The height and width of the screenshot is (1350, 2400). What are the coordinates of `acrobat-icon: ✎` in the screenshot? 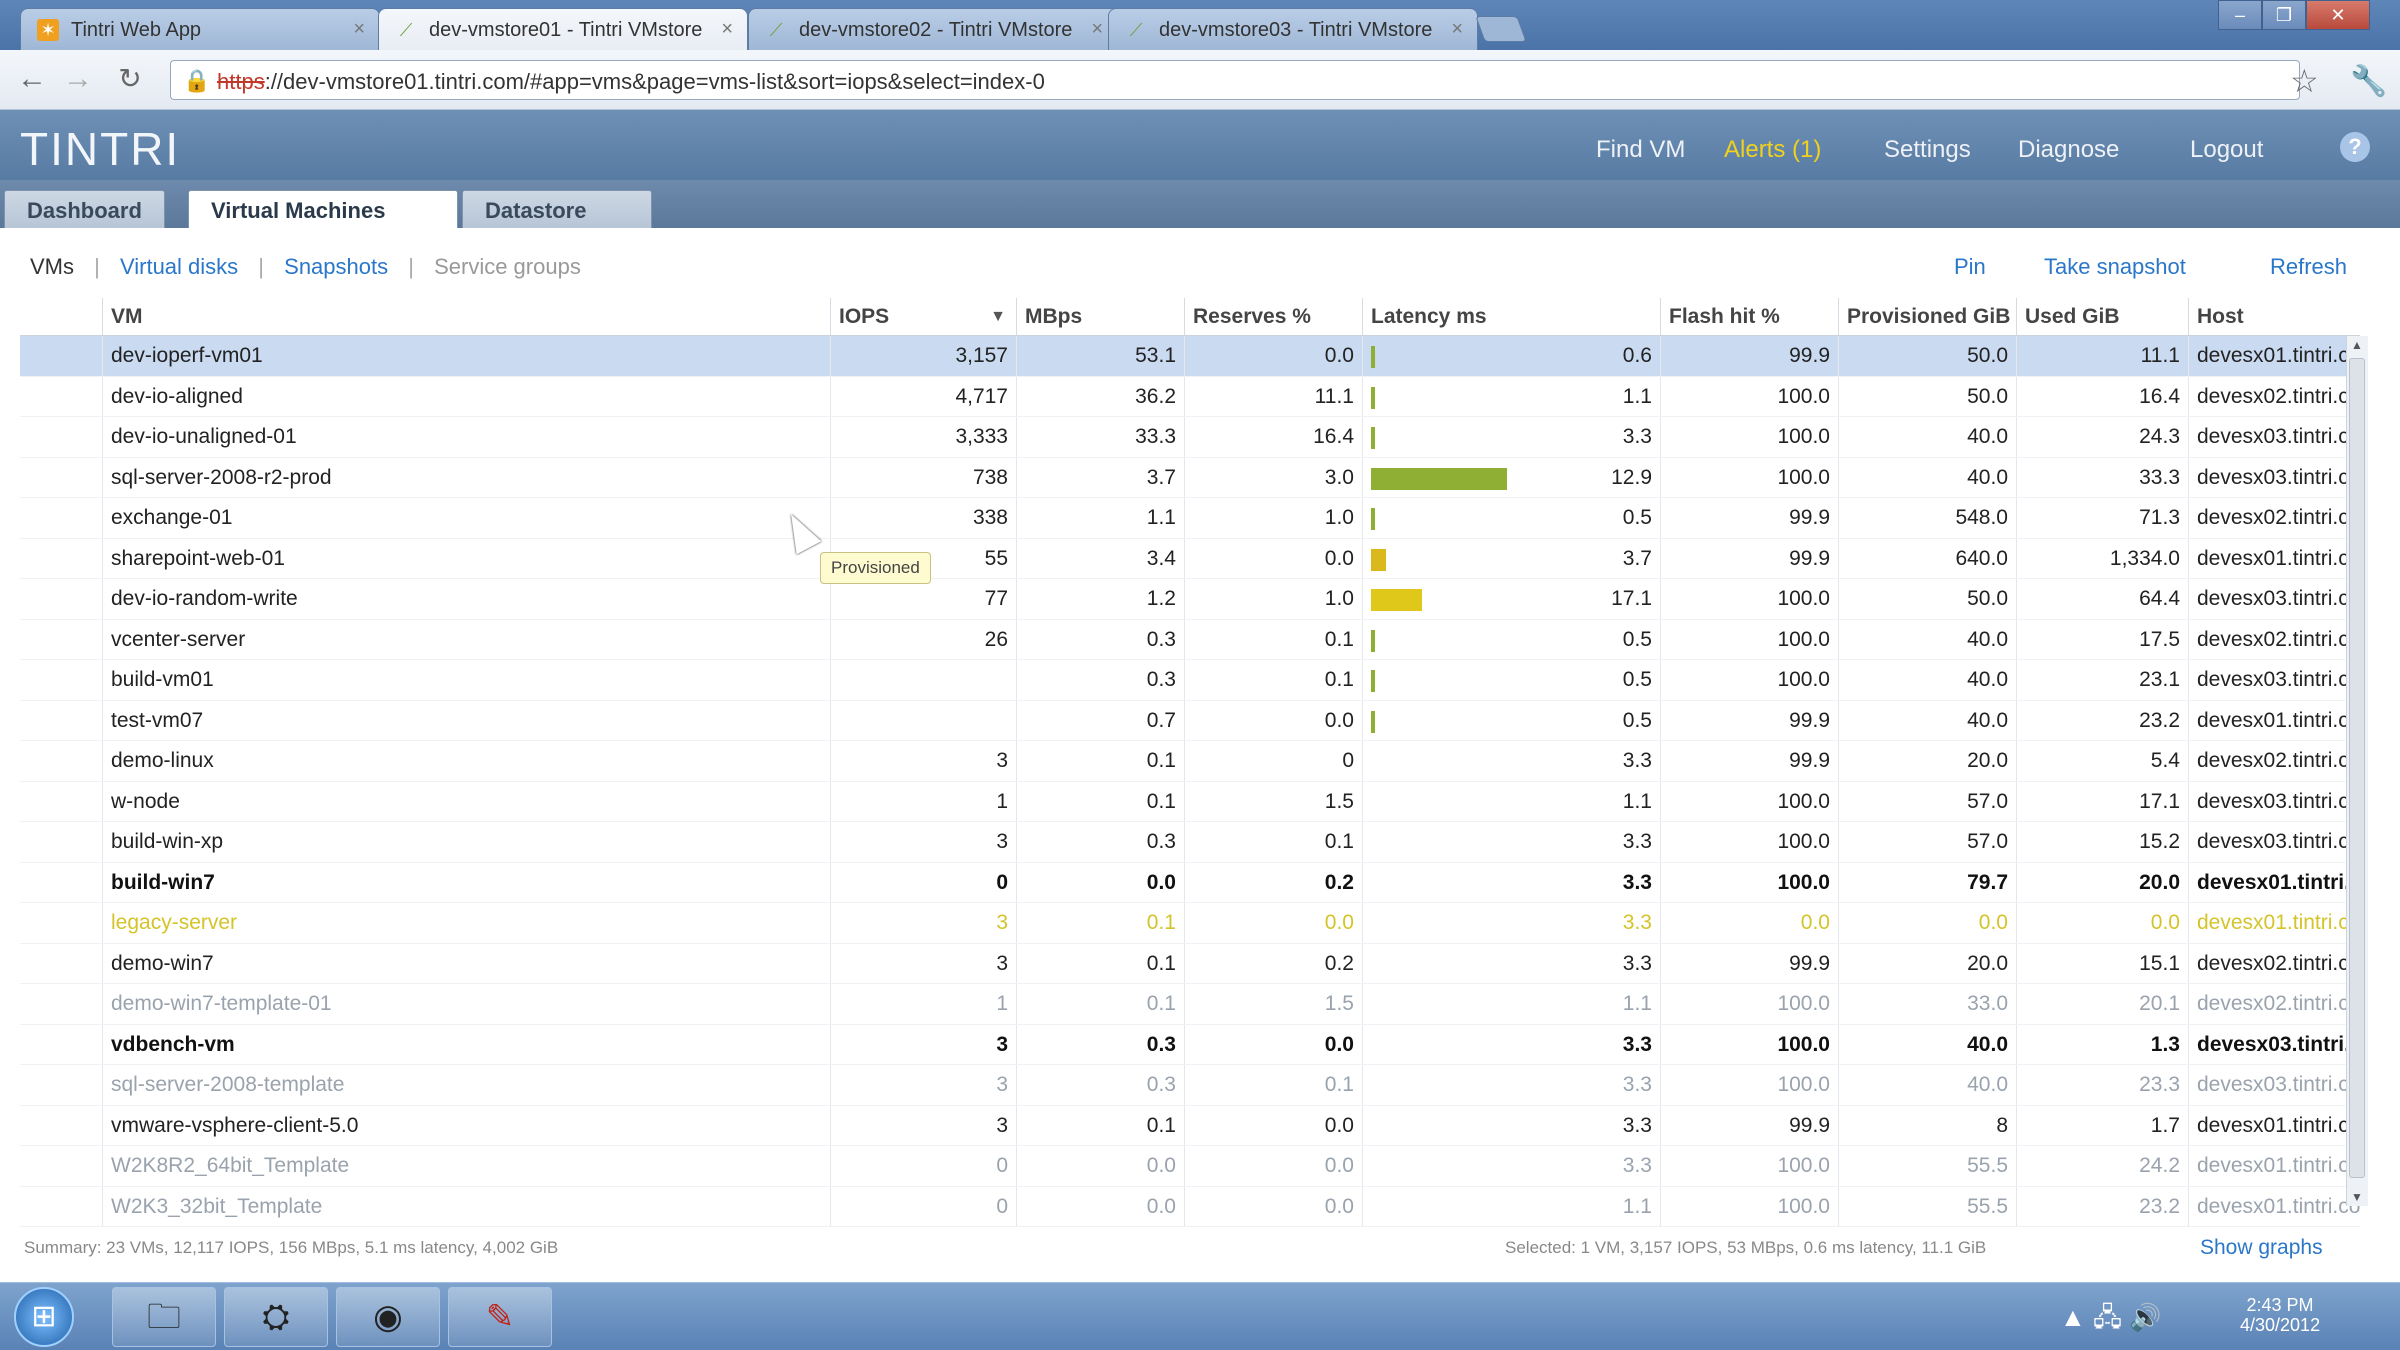 It's located at (500, 1317).